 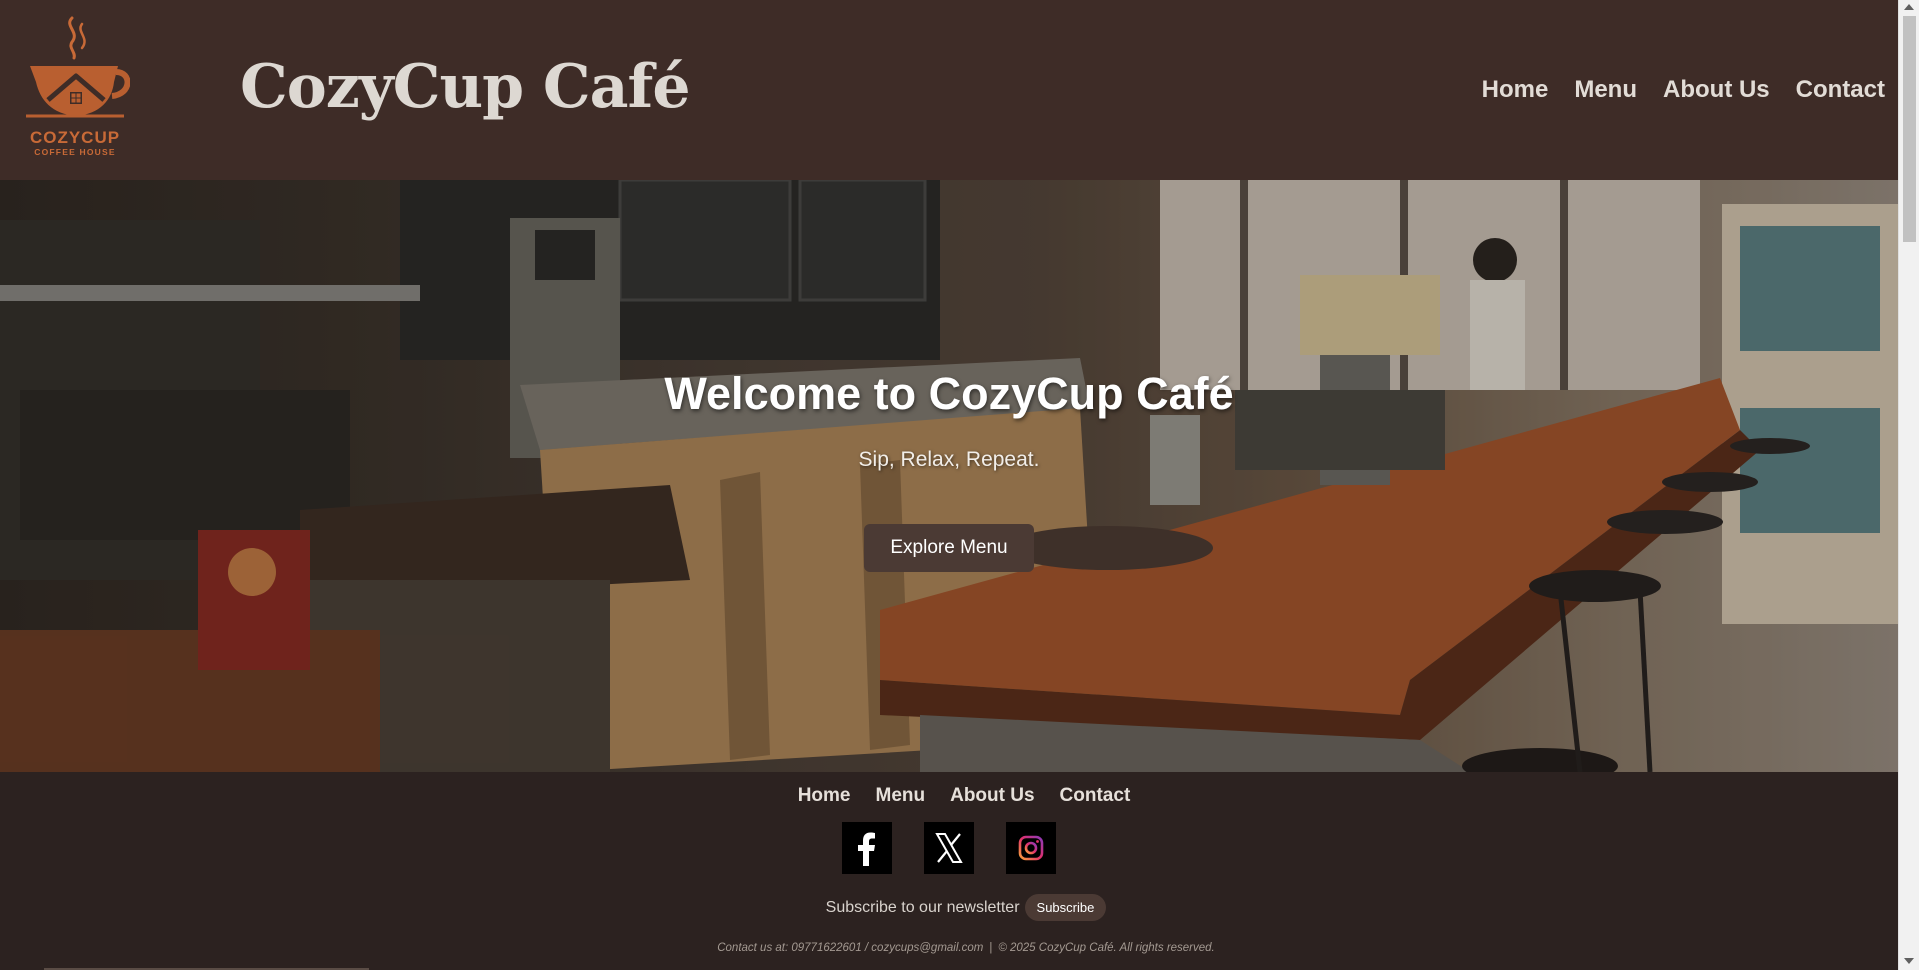 I want to click on nav-about-link: About Us, so click(x=1716, y=90).